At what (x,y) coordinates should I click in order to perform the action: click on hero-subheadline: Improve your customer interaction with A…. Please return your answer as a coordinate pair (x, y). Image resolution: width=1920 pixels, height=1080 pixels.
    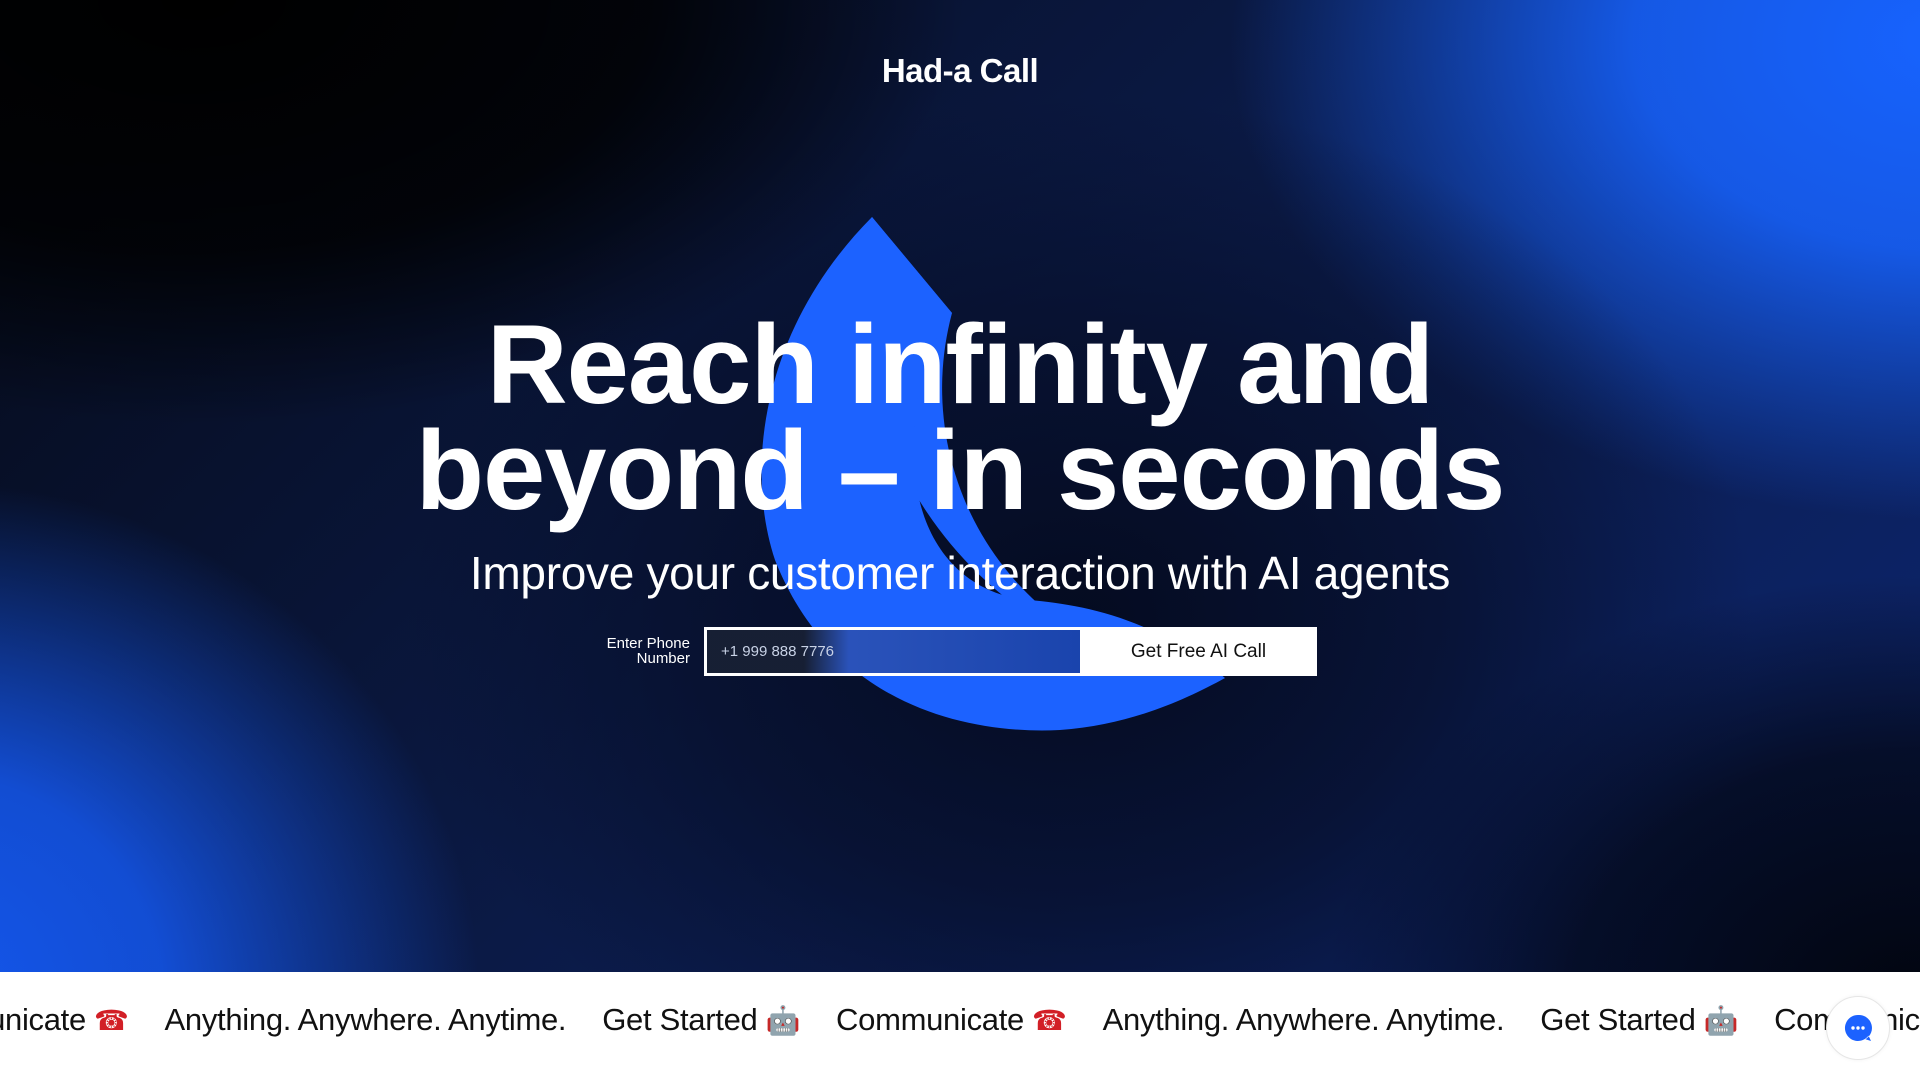
    Looking at the image, I should click on (960, 573).